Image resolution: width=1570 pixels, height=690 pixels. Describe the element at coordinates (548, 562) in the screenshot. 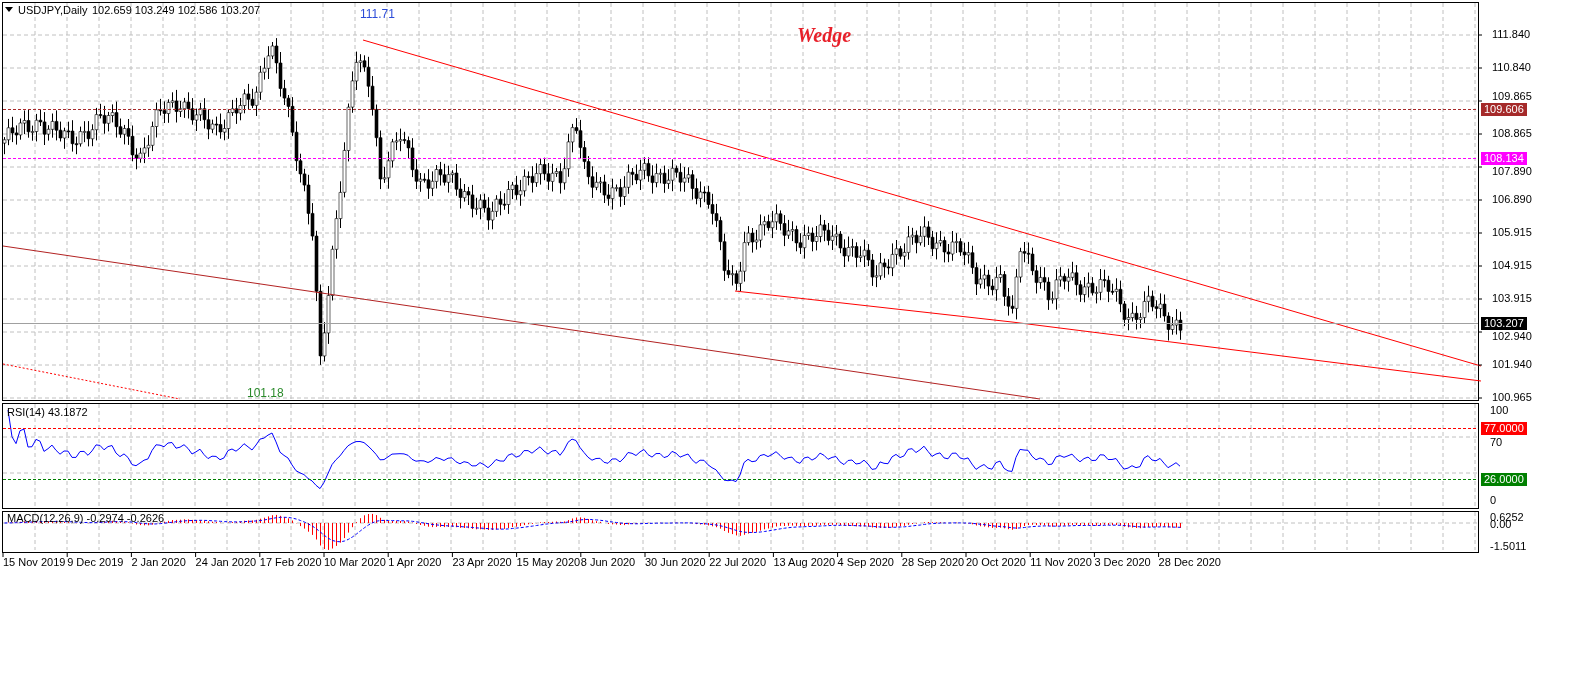

I see `date-label: 15 May 2020` at that location.